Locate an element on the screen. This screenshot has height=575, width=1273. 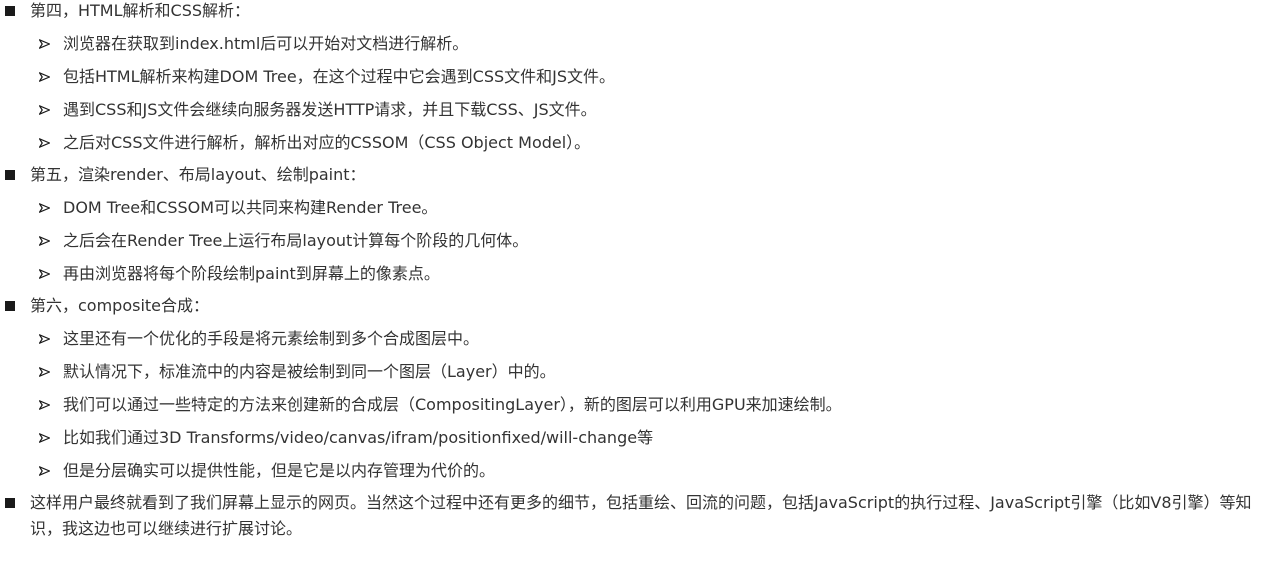
list-item: 但是分层确实可以提供性能，但是它是以内存管理为代价的。 is located at coordinates (651, 471).